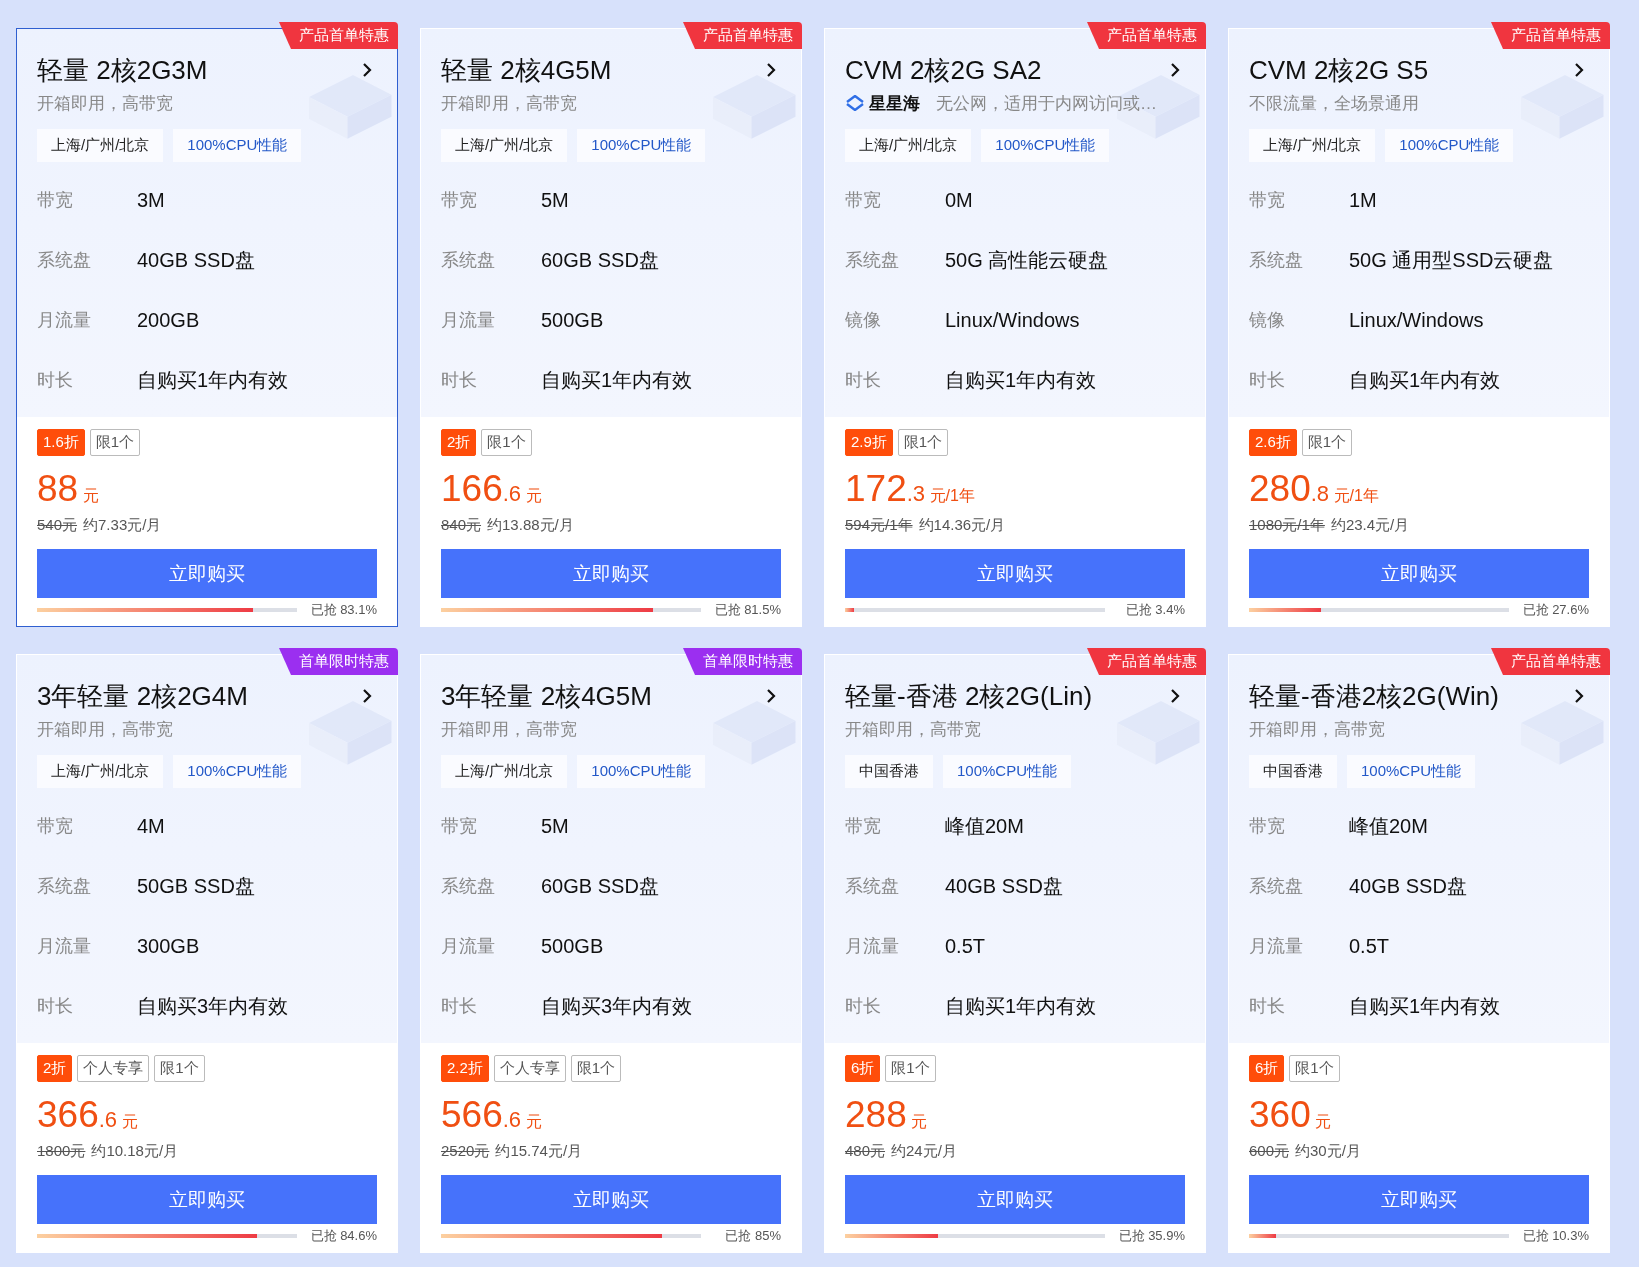 Image resolution: width=1639 pixels, height=1267 pixels. What do you see at coordinates (57, 525) in the screenshot?
I see `original-price: 540元` at bounding box center [57, 525].